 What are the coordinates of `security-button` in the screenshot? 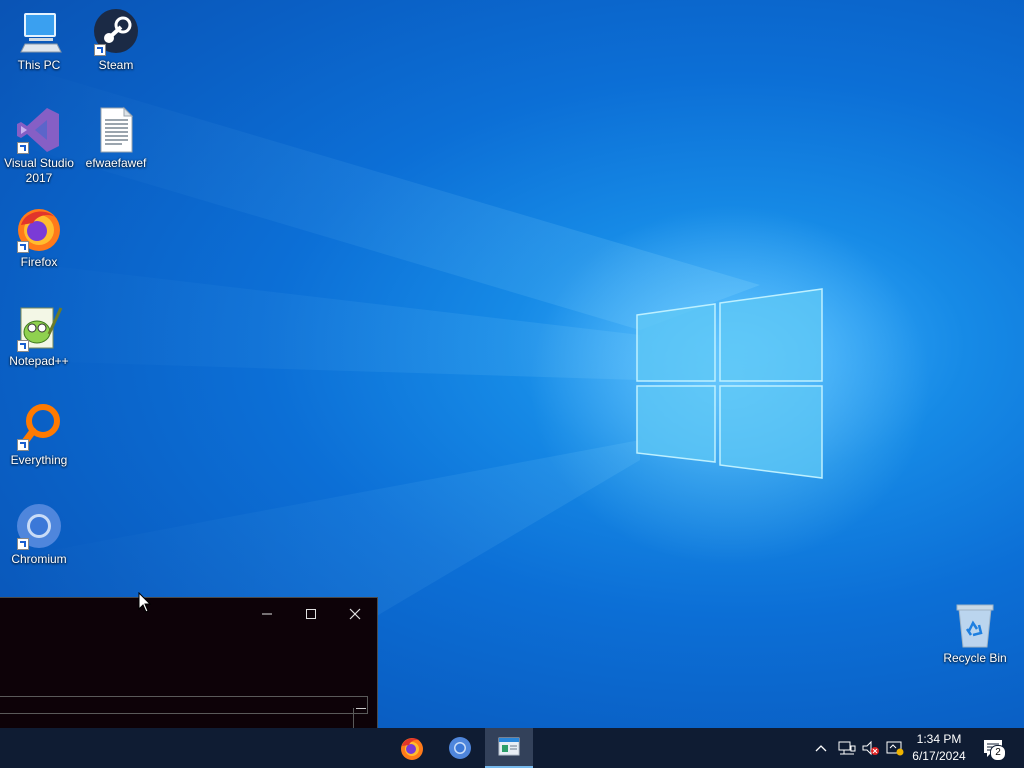 It's located at (895, 750).